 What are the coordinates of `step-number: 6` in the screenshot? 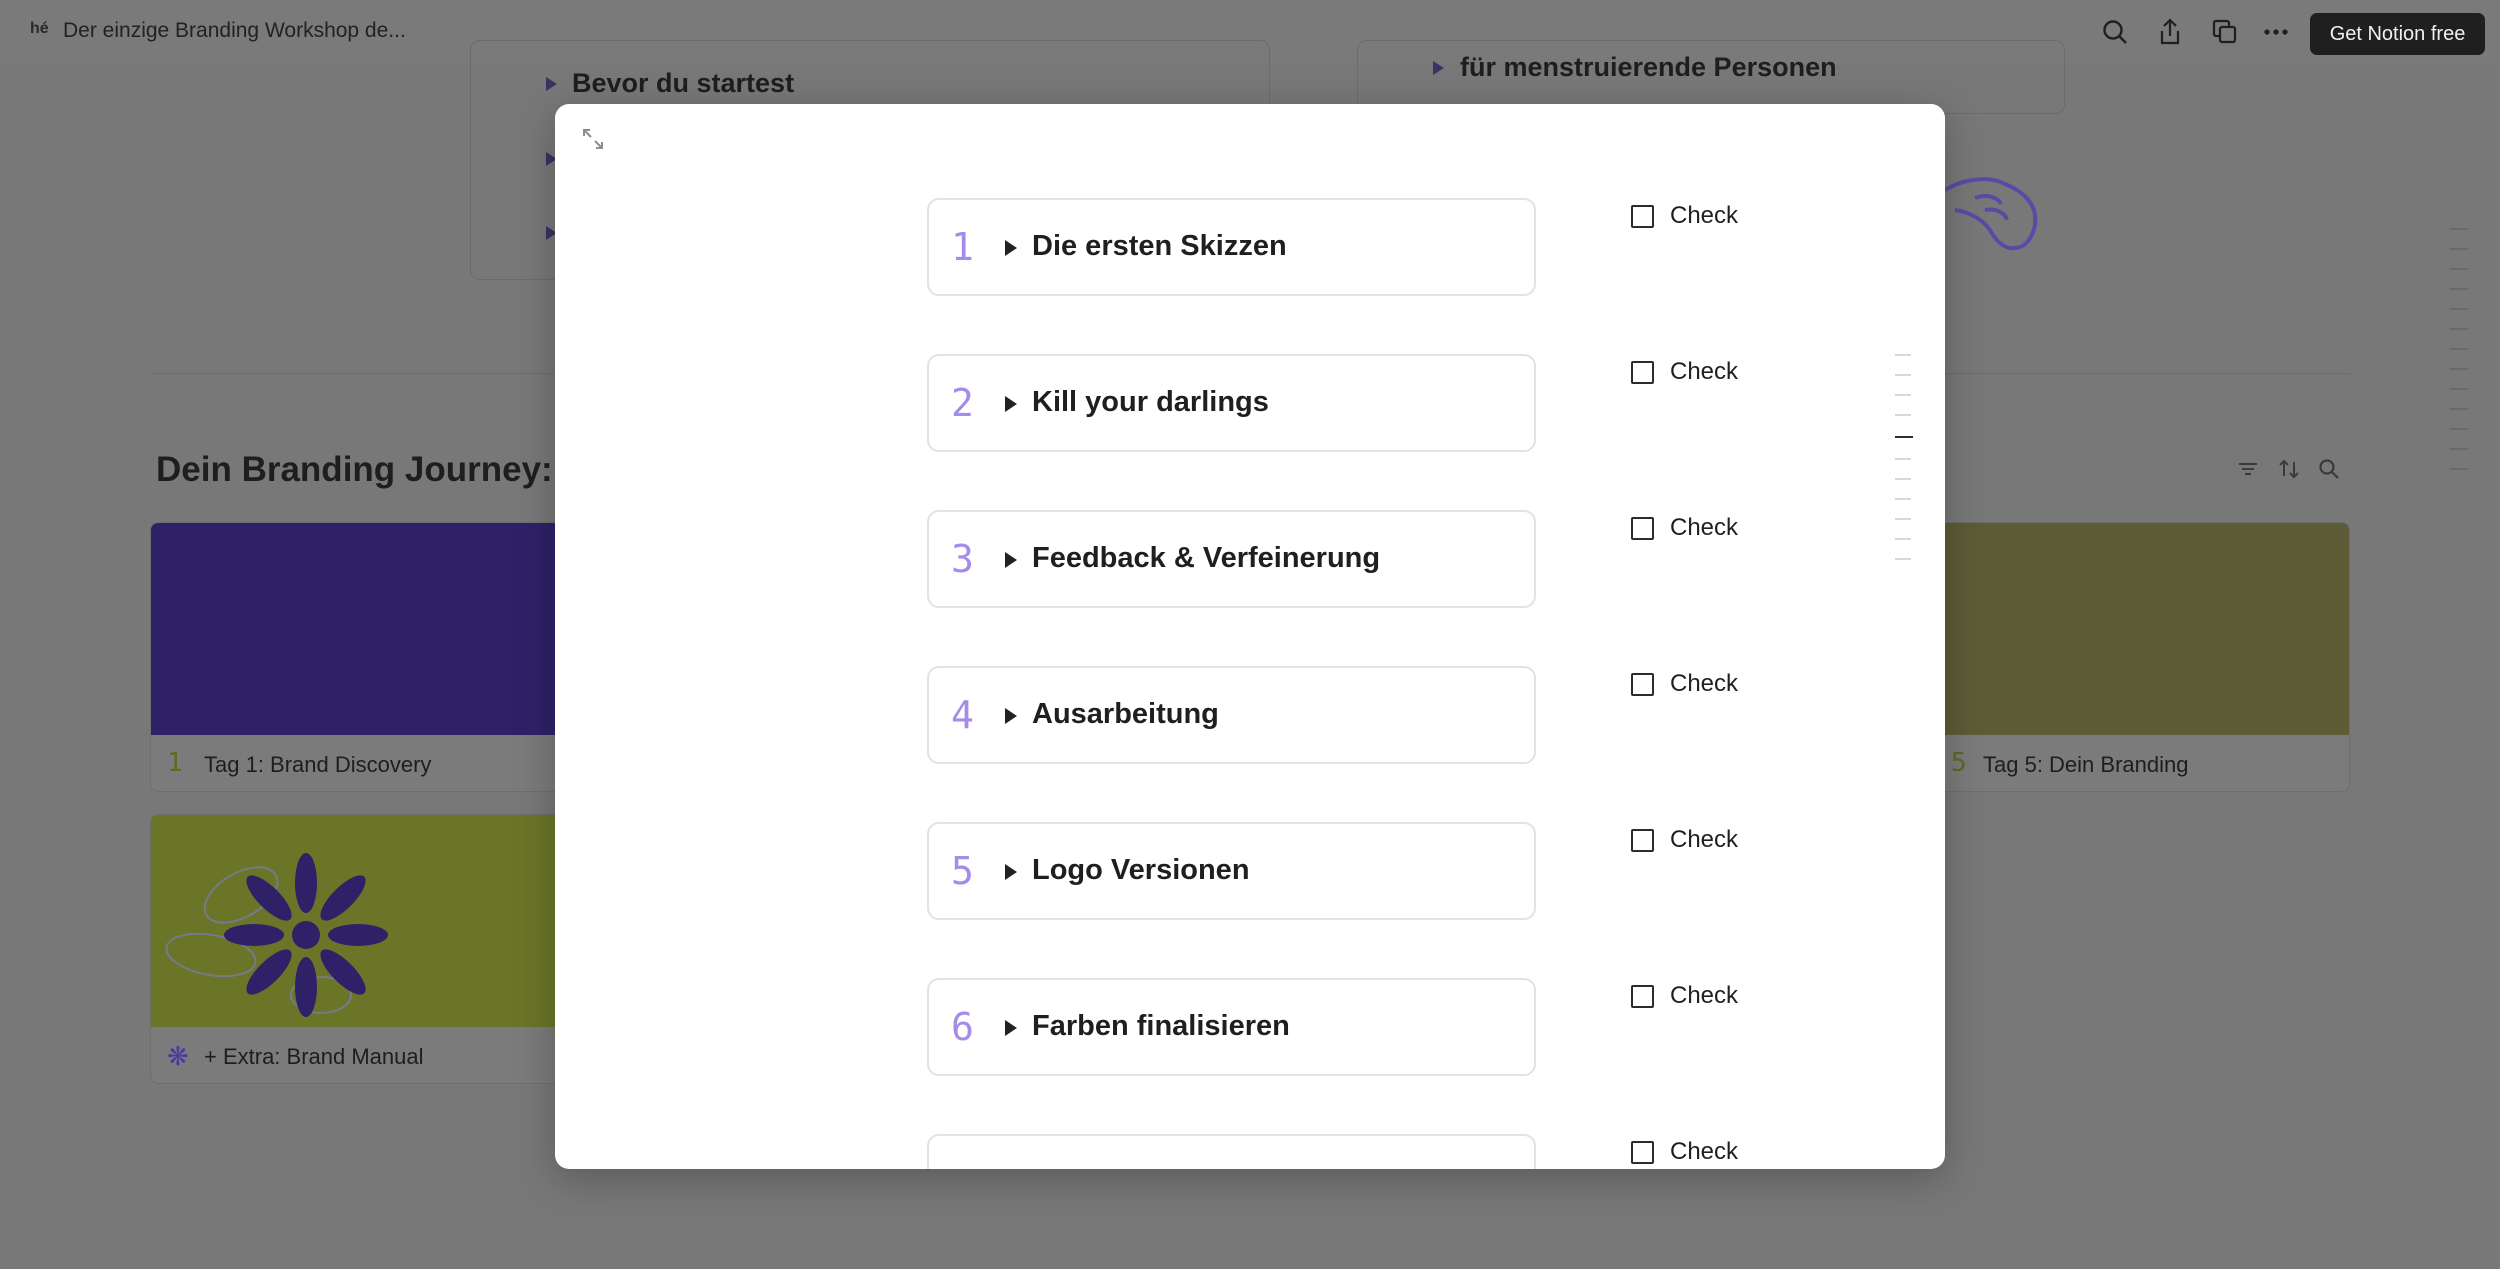 It's located at (962, 1027).